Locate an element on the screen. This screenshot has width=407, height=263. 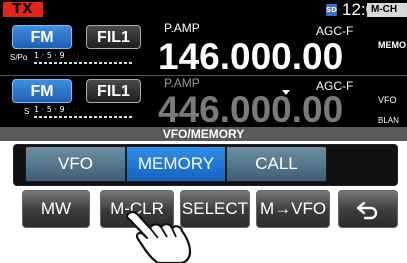
sub-frequency: 446.000.00 is located at coordinates (250, 110).